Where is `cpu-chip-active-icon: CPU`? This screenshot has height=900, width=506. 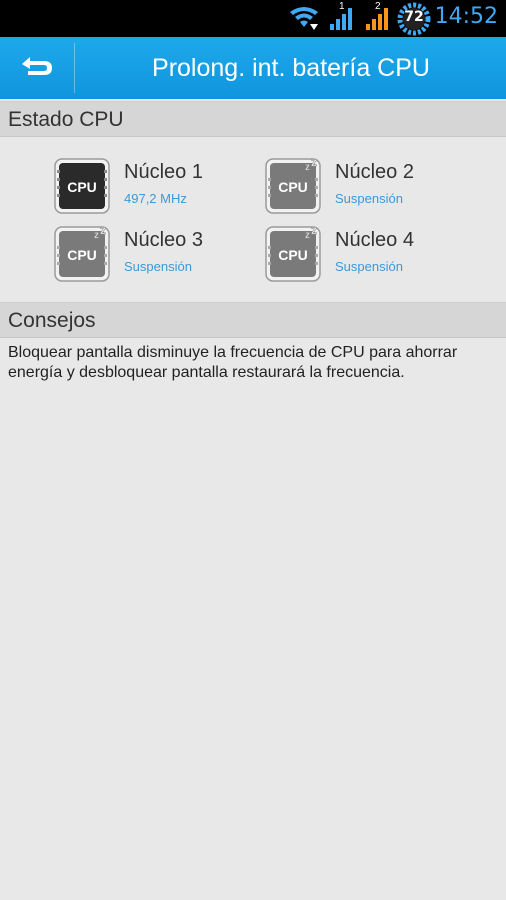
cpu-chip-active-icon: CPU is located at coordinates (82, 186).